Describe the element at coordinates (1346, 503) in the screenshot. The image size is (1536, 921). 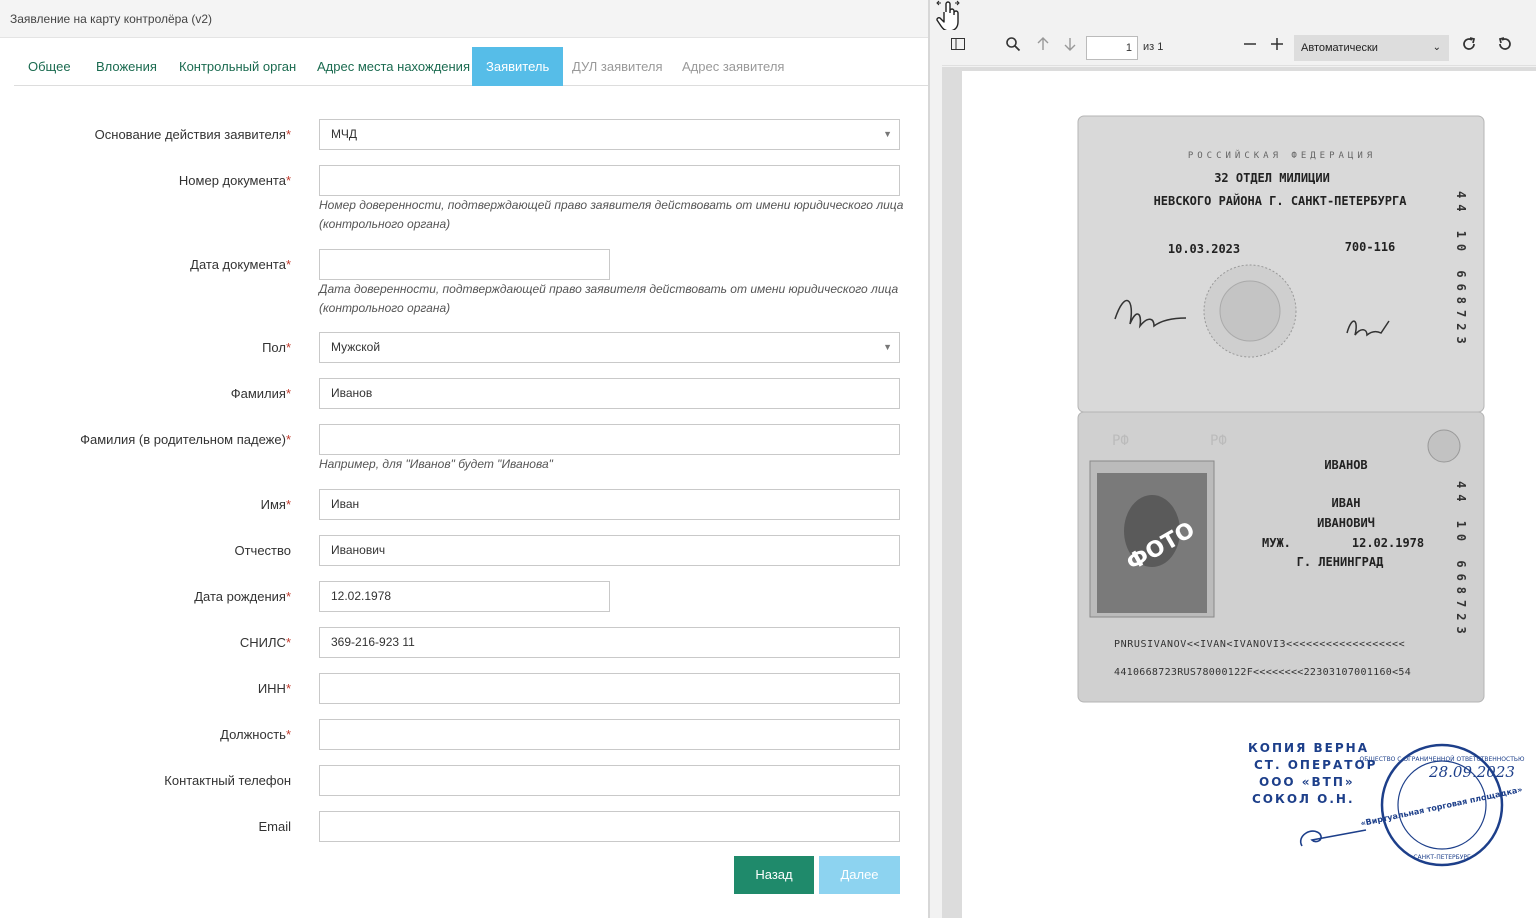
I see `doc-name: ИВАН` at that location.